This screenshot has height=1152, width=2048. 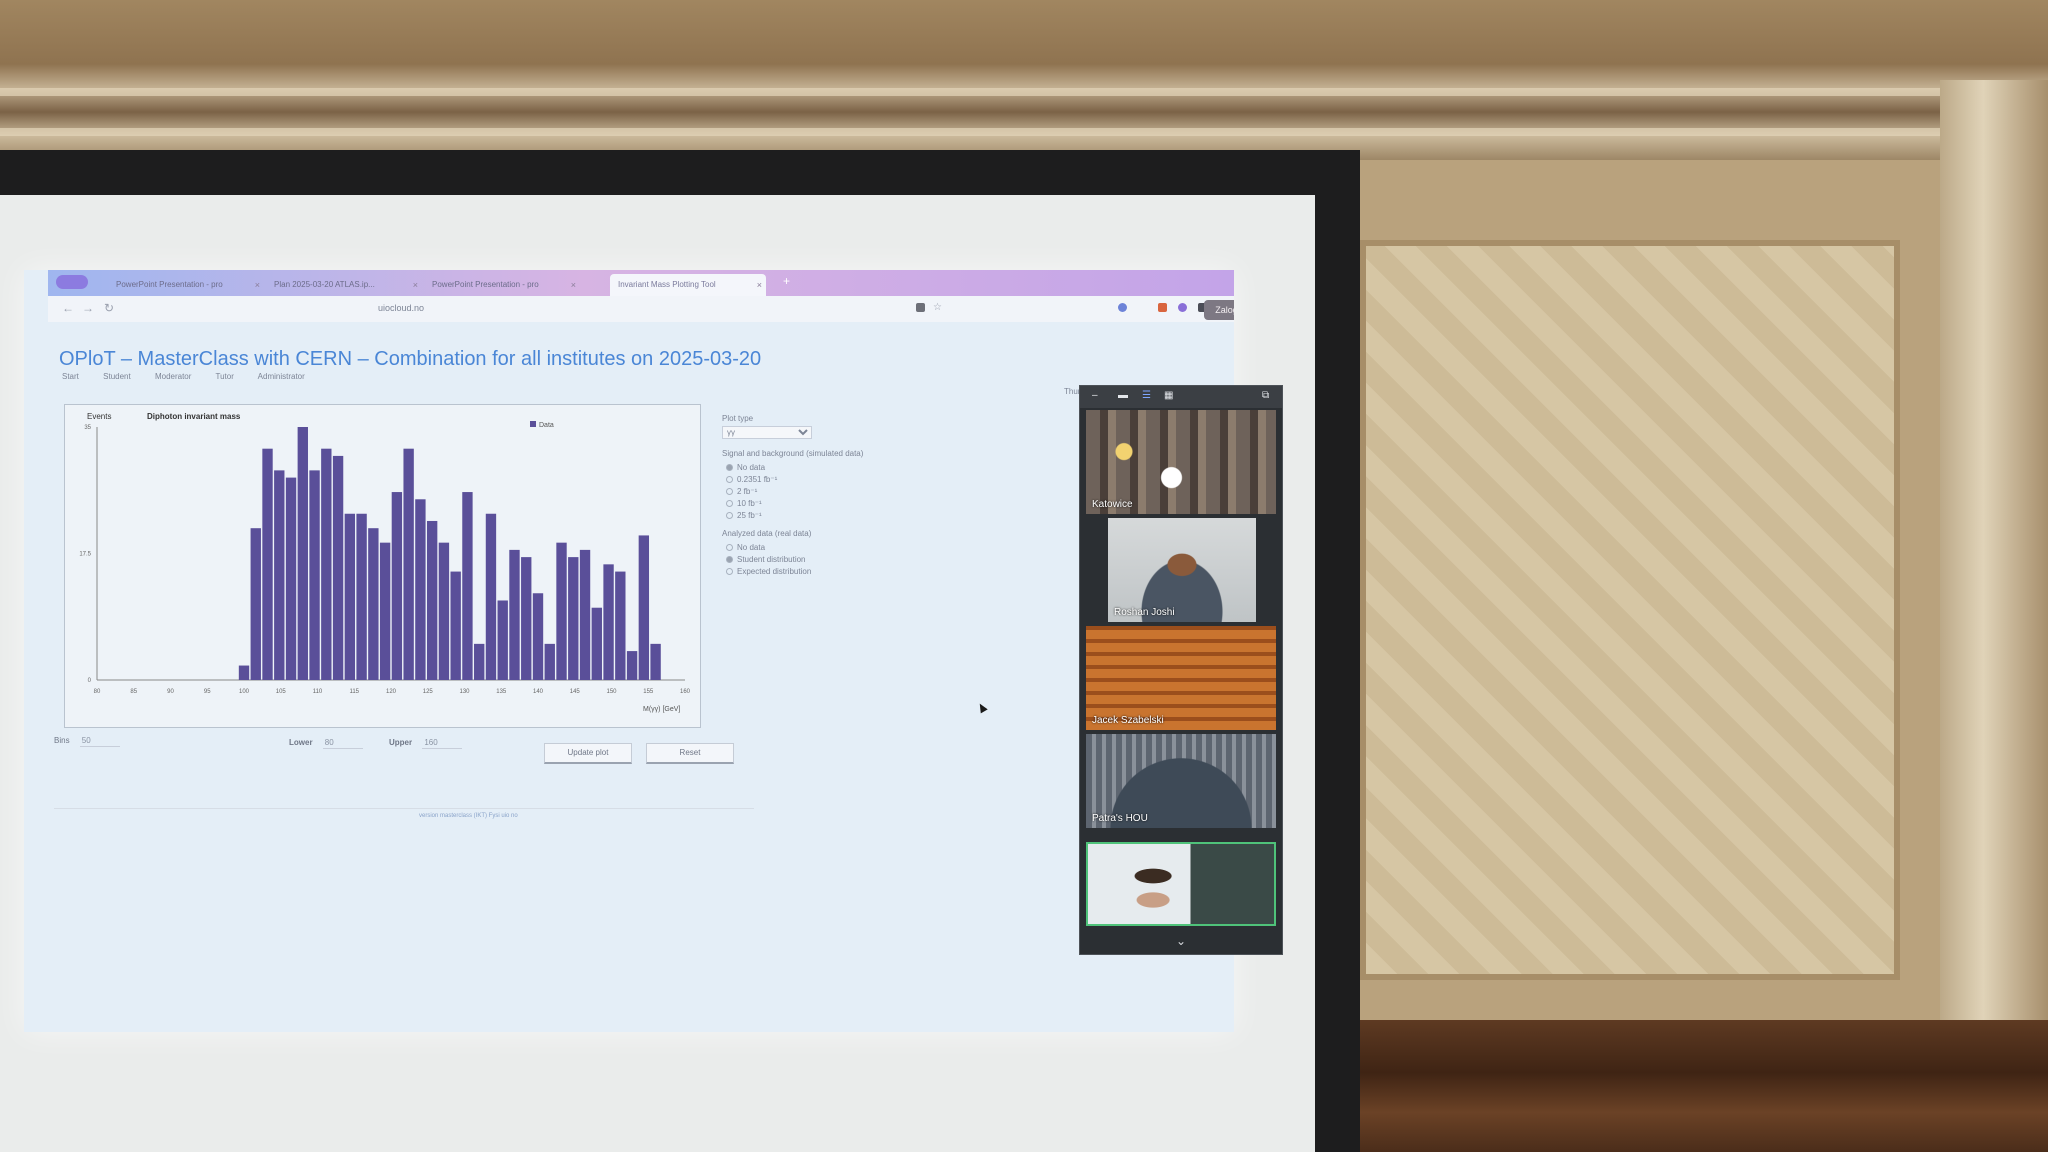 I want to click on x-tick-label: 90, so click(x=170, y=692).